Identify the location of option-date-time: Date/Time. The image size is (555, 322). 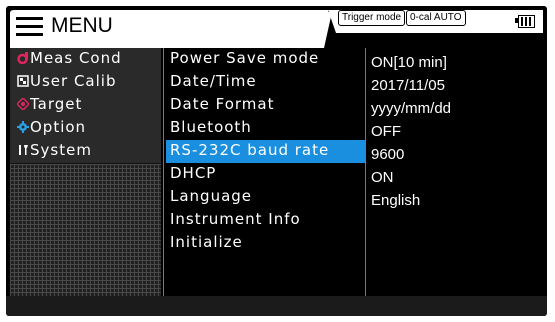
(266, 82).